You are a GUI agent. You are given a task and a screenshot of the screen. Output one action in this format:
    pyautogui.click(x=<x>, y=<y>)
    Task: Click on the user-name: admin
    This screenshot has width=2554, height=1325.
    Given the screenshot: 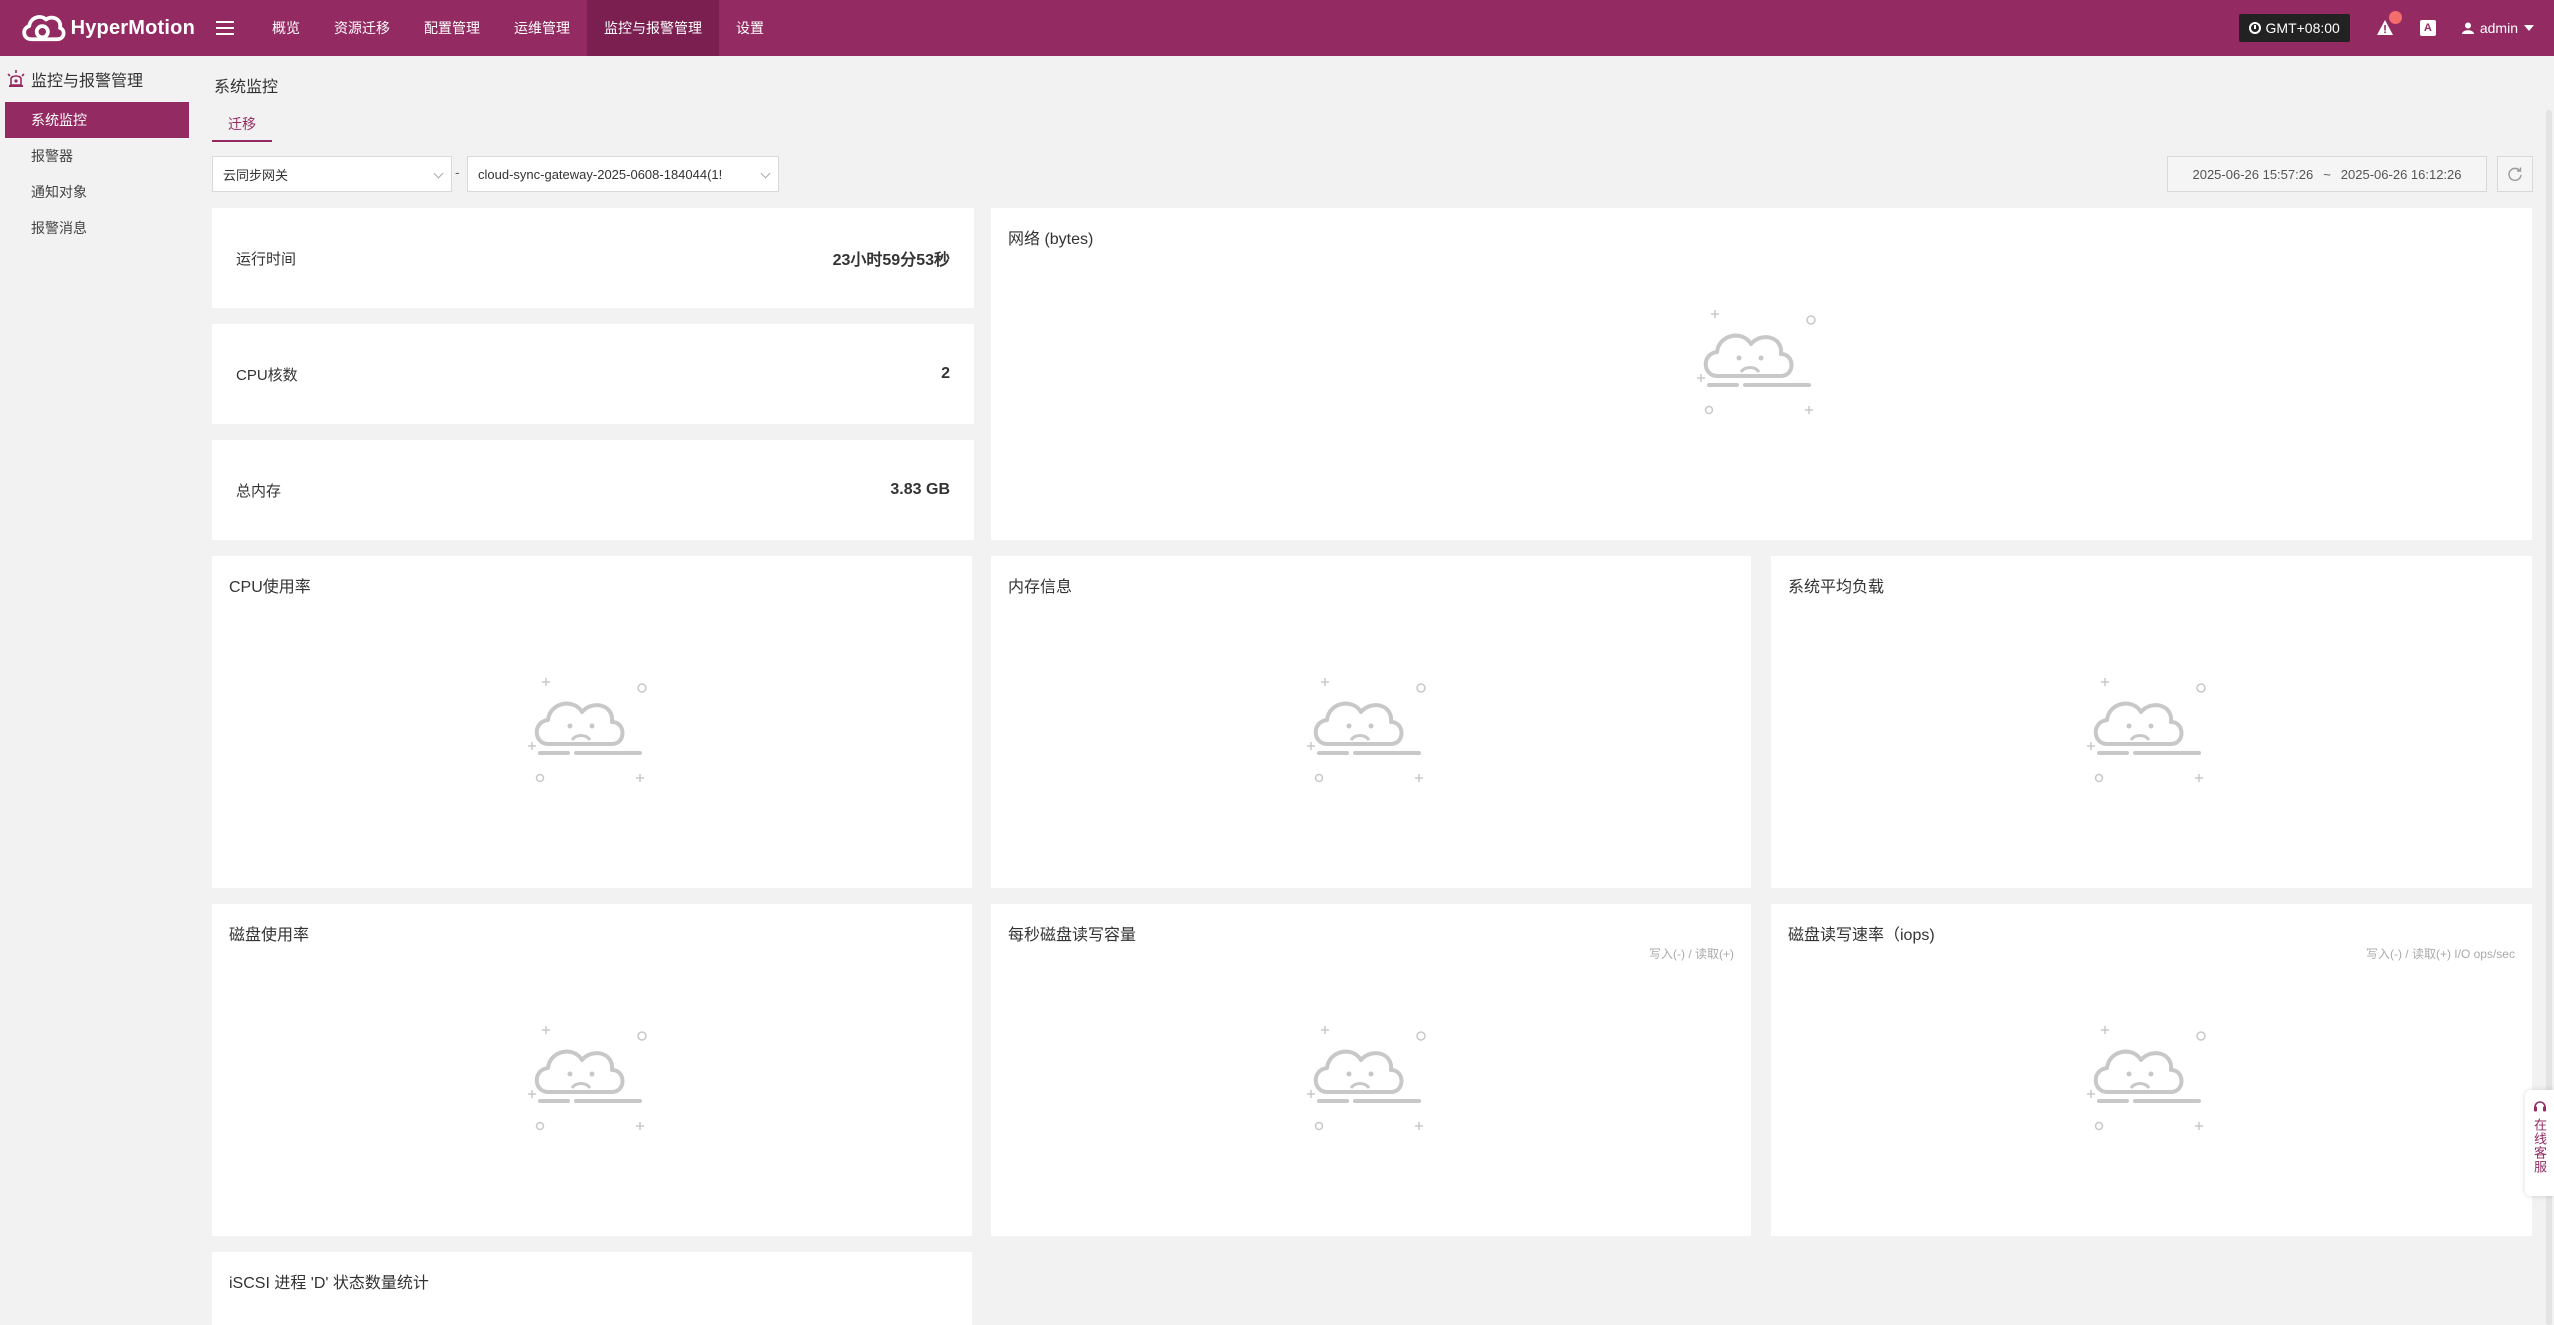 What is the action you would take?
    pyautogui.click(x=2498, y=28)
    